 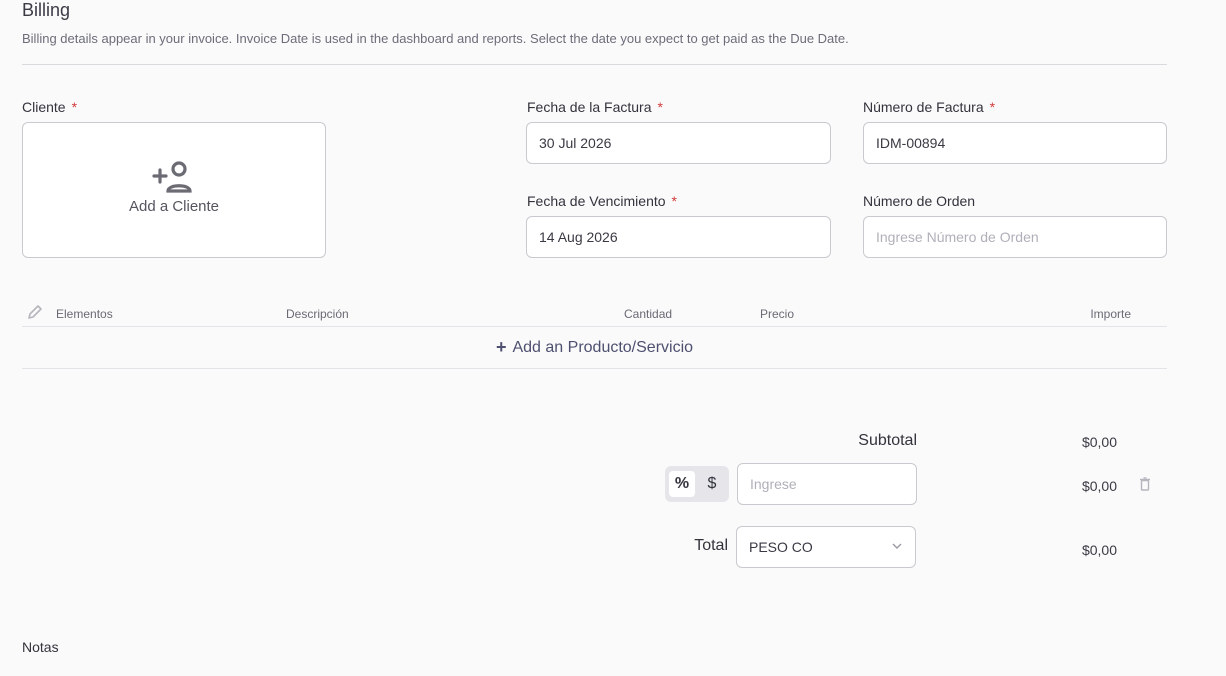 What do you see at coordinates (777, 314) in the screenshot?
I see `column-price: Precio` at bounding box center [777, 314].